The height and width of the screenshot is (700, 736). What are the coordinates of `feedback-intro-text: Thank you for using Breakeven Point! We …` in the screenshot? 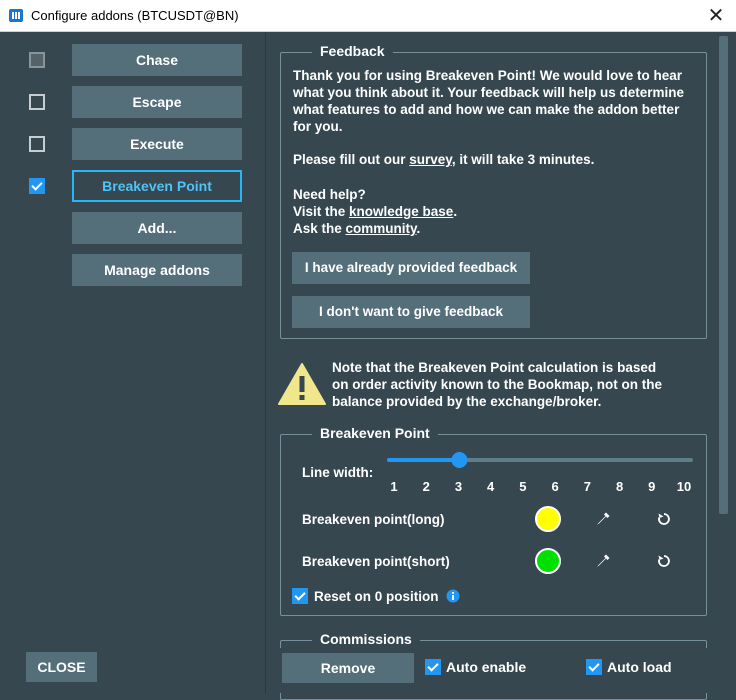 It's located at (489, 101).